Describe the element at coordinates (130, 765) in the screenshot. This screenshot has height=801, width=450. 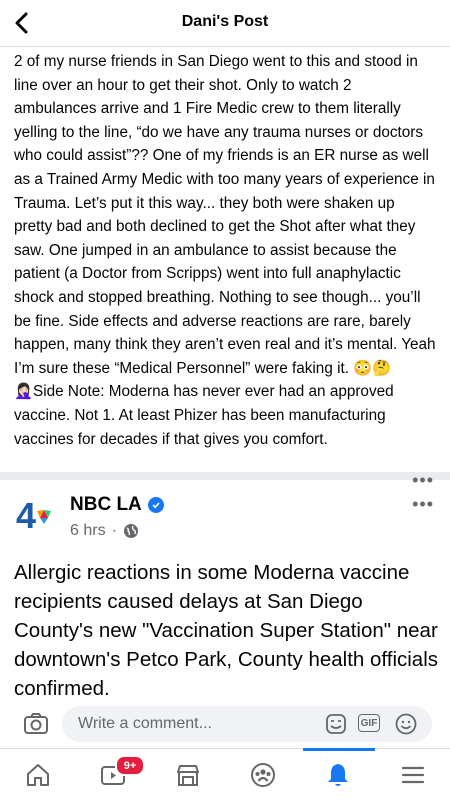
I see `watch-badge: 9+` at that location.